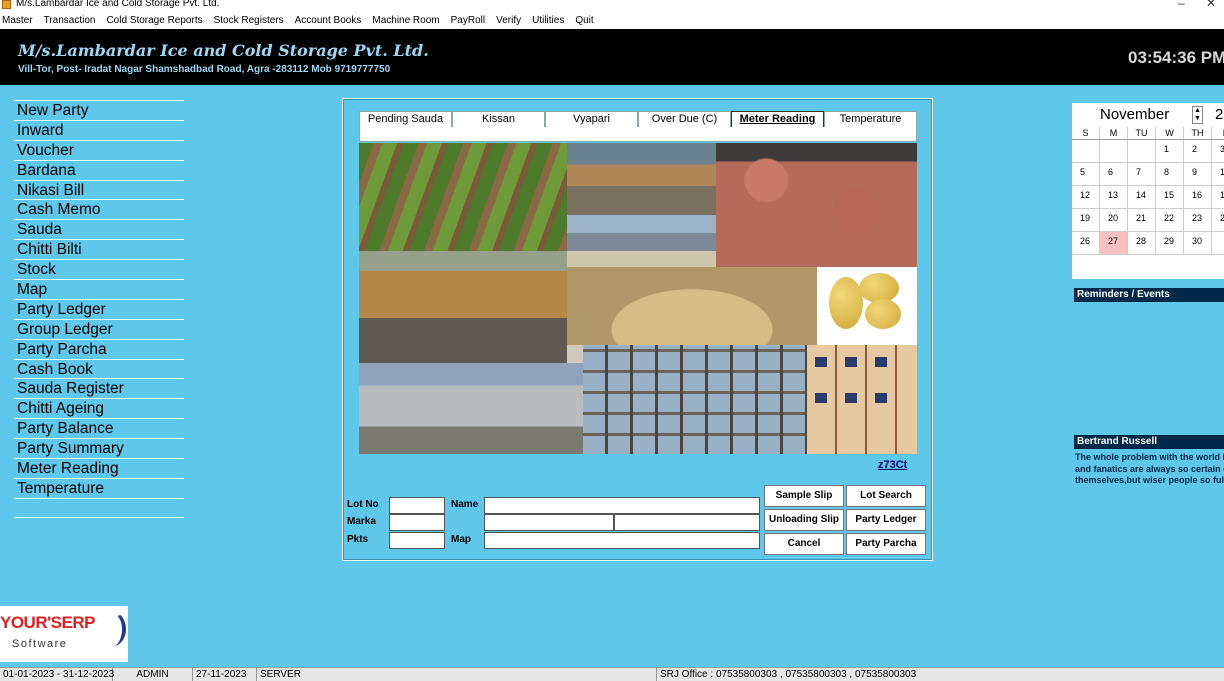 The image size is (1224, 681). Describe the element at coordinates (886, 520) in the screenshot. I see `party-ledger-button: Party Ledger` at that location.